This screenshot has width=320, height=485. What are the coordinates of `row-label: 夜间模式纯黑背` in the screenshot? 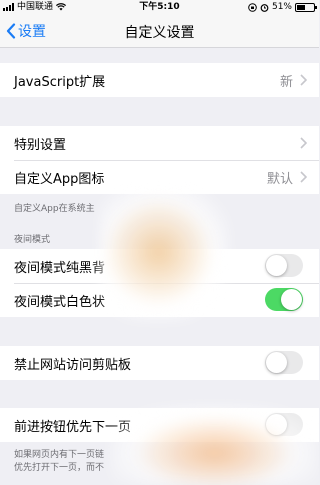 It's located at (60, 268).